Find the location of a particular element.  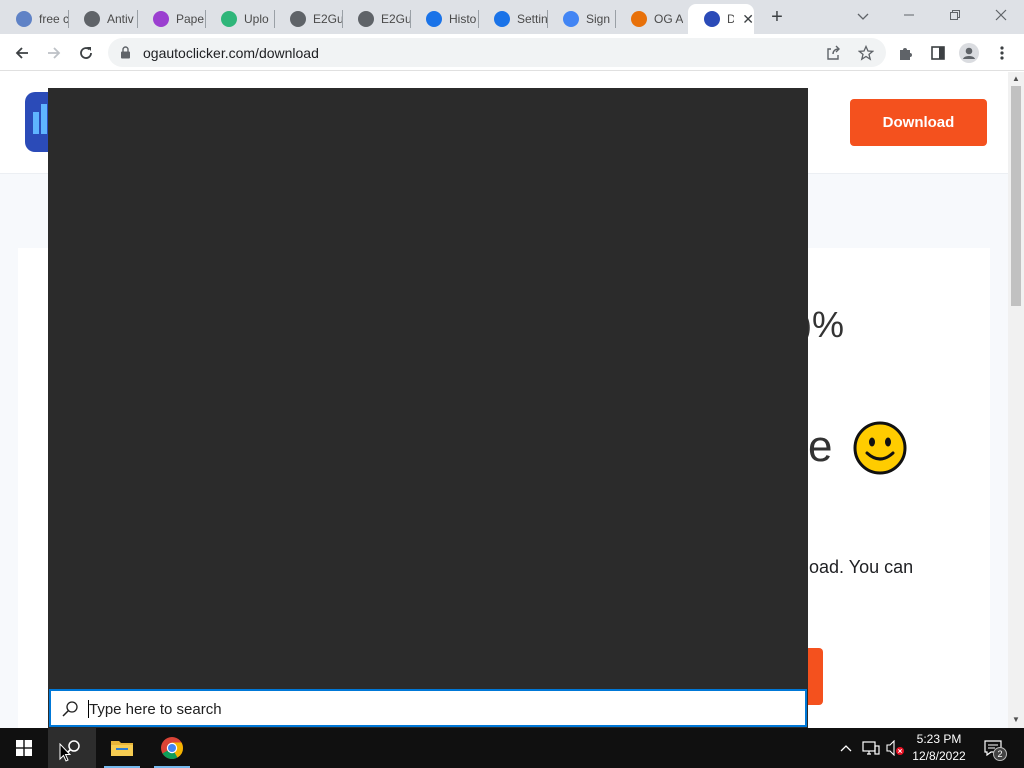

side-panel-button is located at coordinates (938, 53).